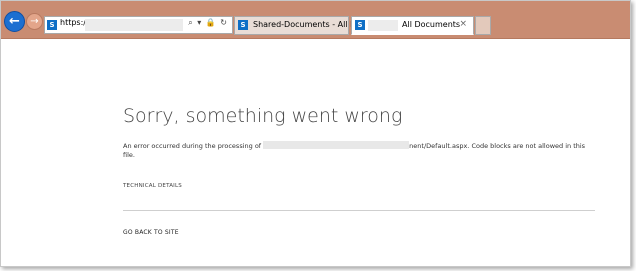 This screenshot has width=636, height=271. Describe the element at coordinates (483, 25) in the screenshot. I see `new-tab-button` at that location.